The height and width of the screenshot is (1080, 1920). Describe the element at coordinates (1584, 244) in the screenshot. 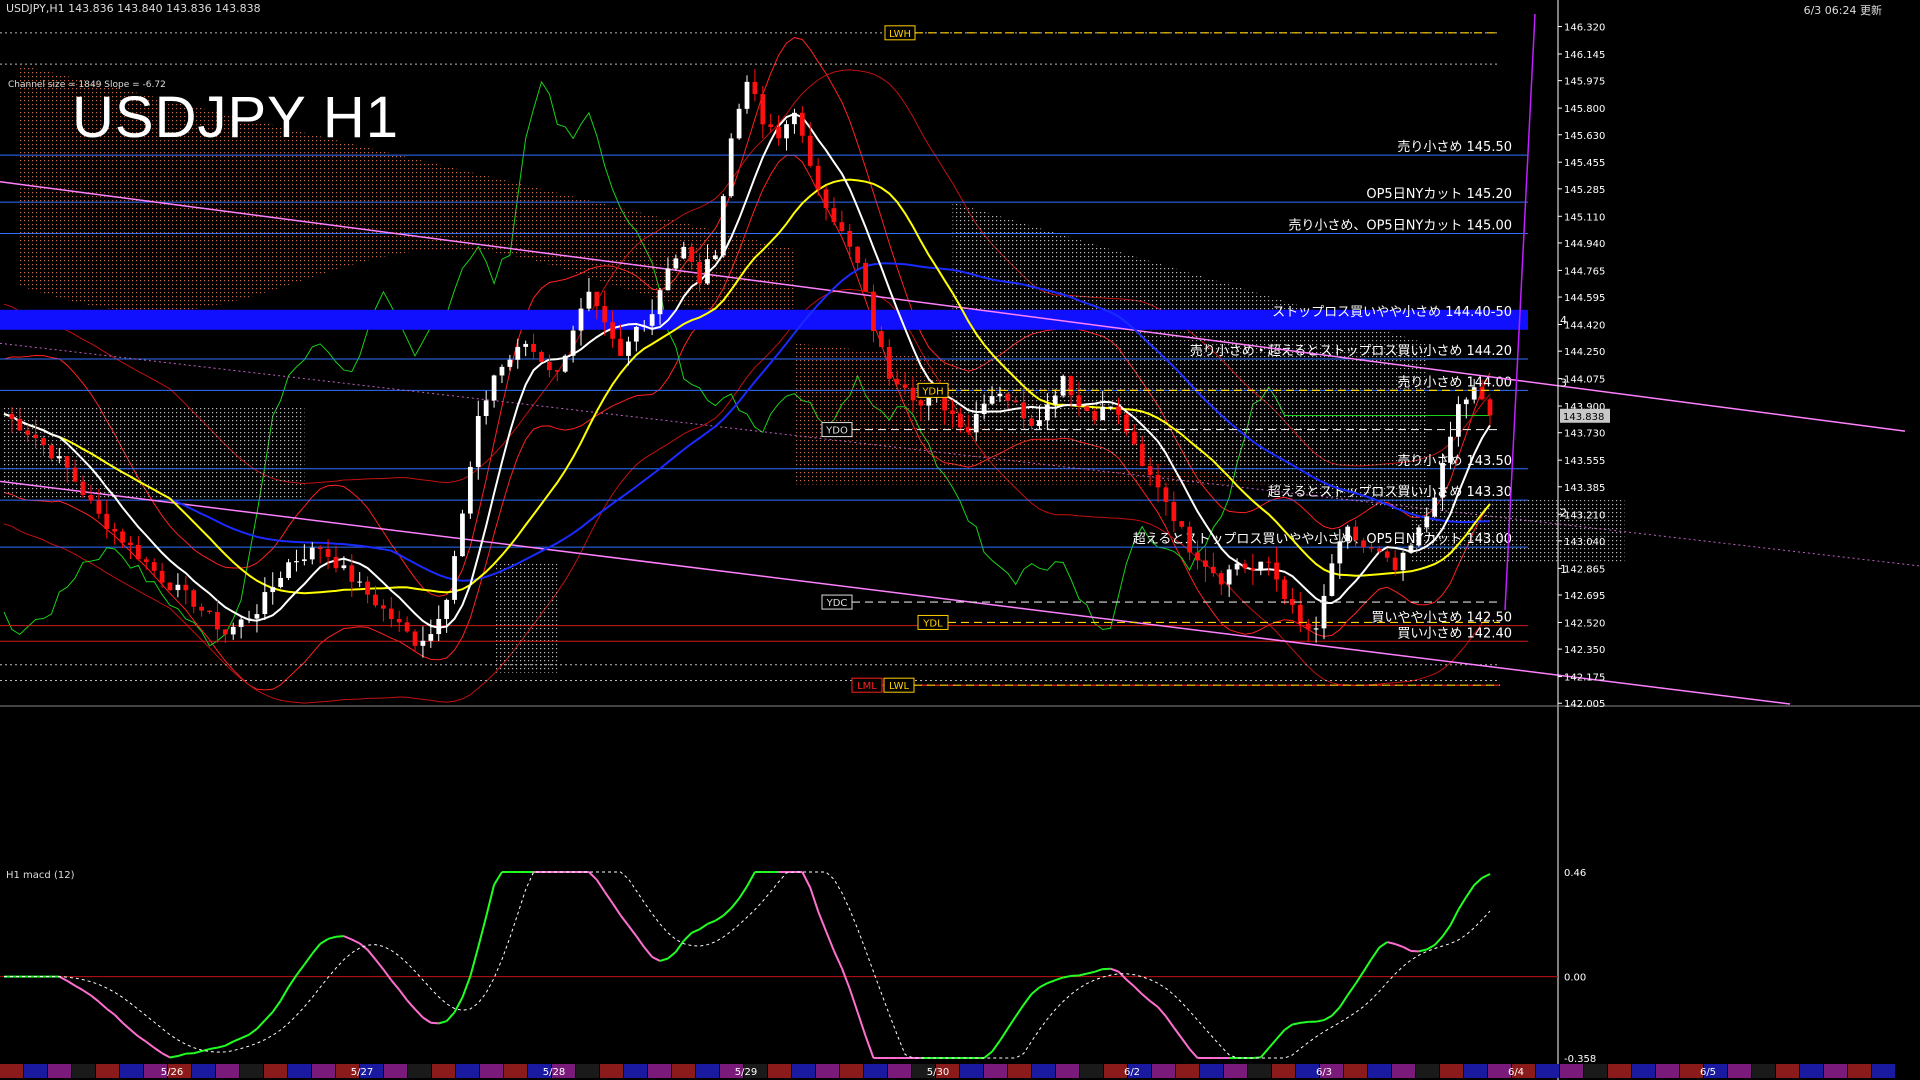

I see `y-tick-label: 144.940` at that location.